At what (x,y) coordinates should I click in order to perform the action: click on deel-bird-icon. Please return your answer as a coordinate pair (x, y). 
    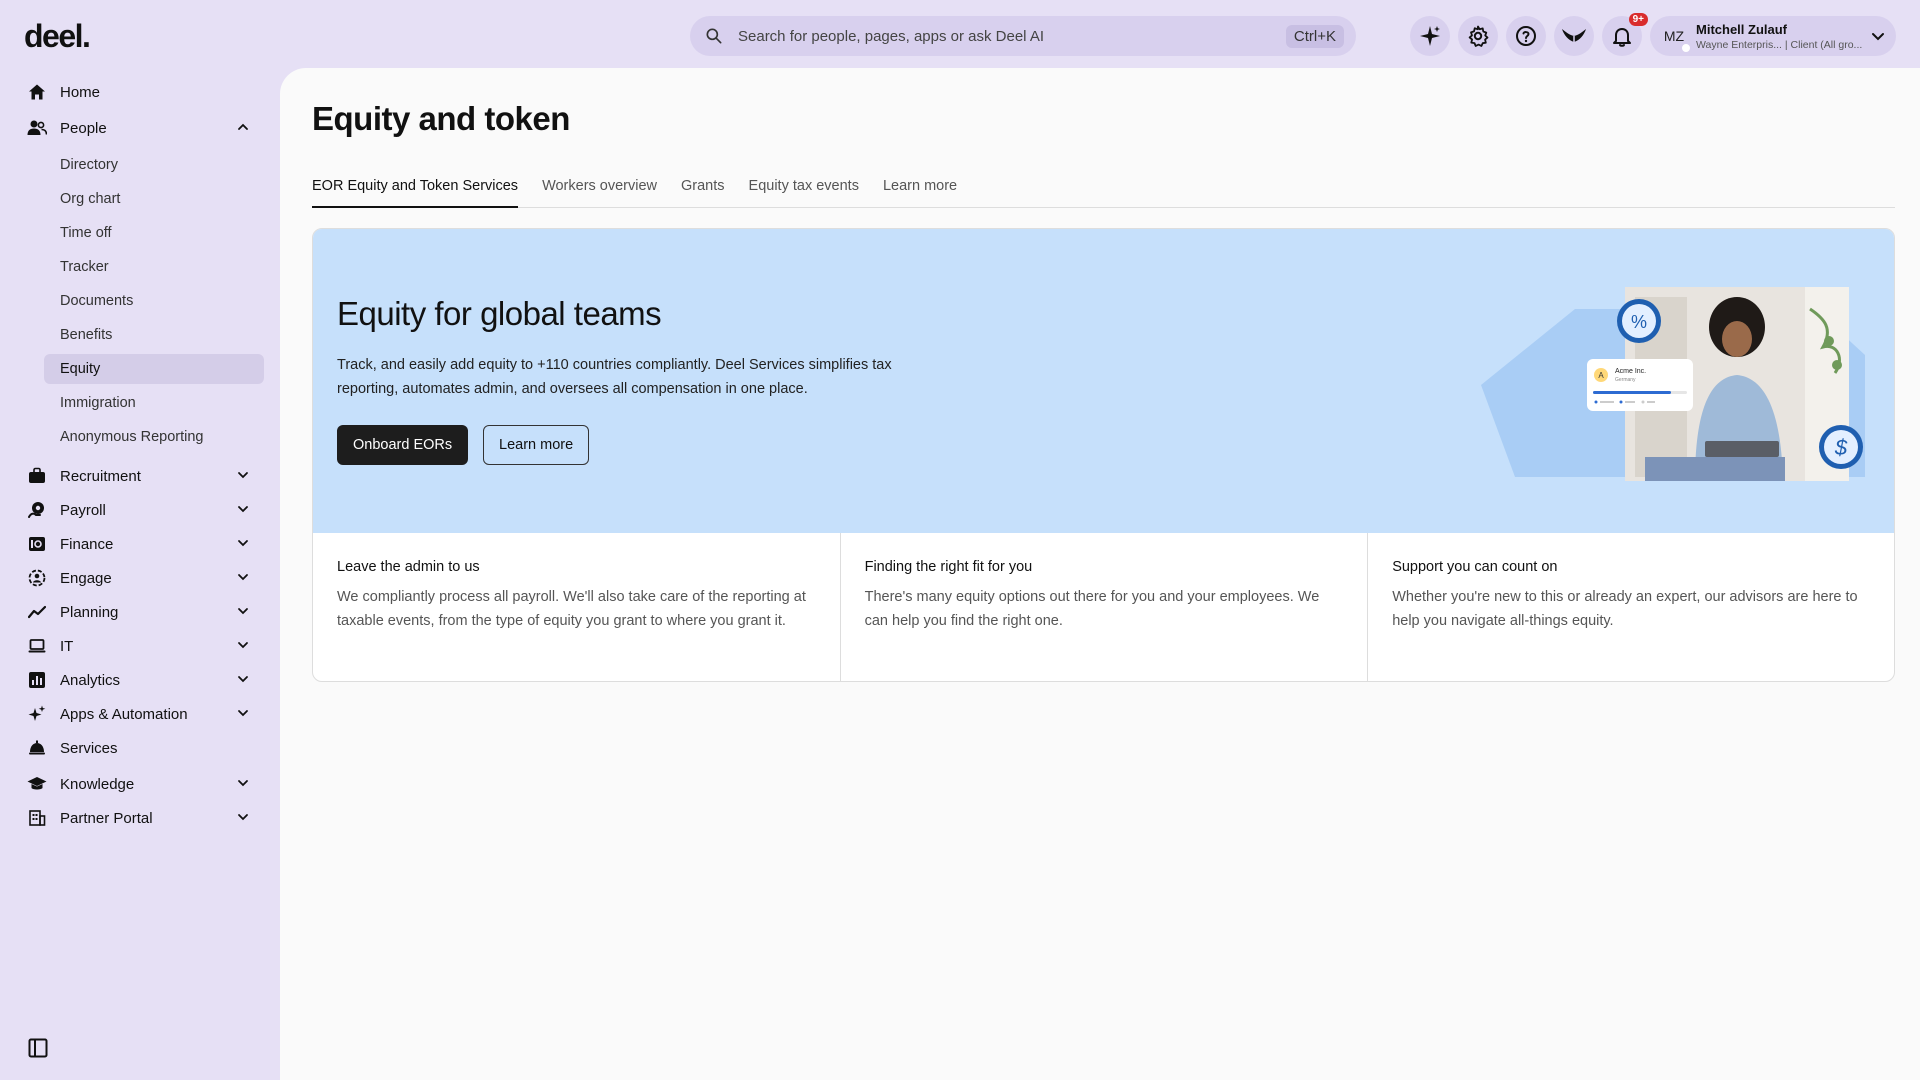
    Looking at the image, I should click on (1574, 36).